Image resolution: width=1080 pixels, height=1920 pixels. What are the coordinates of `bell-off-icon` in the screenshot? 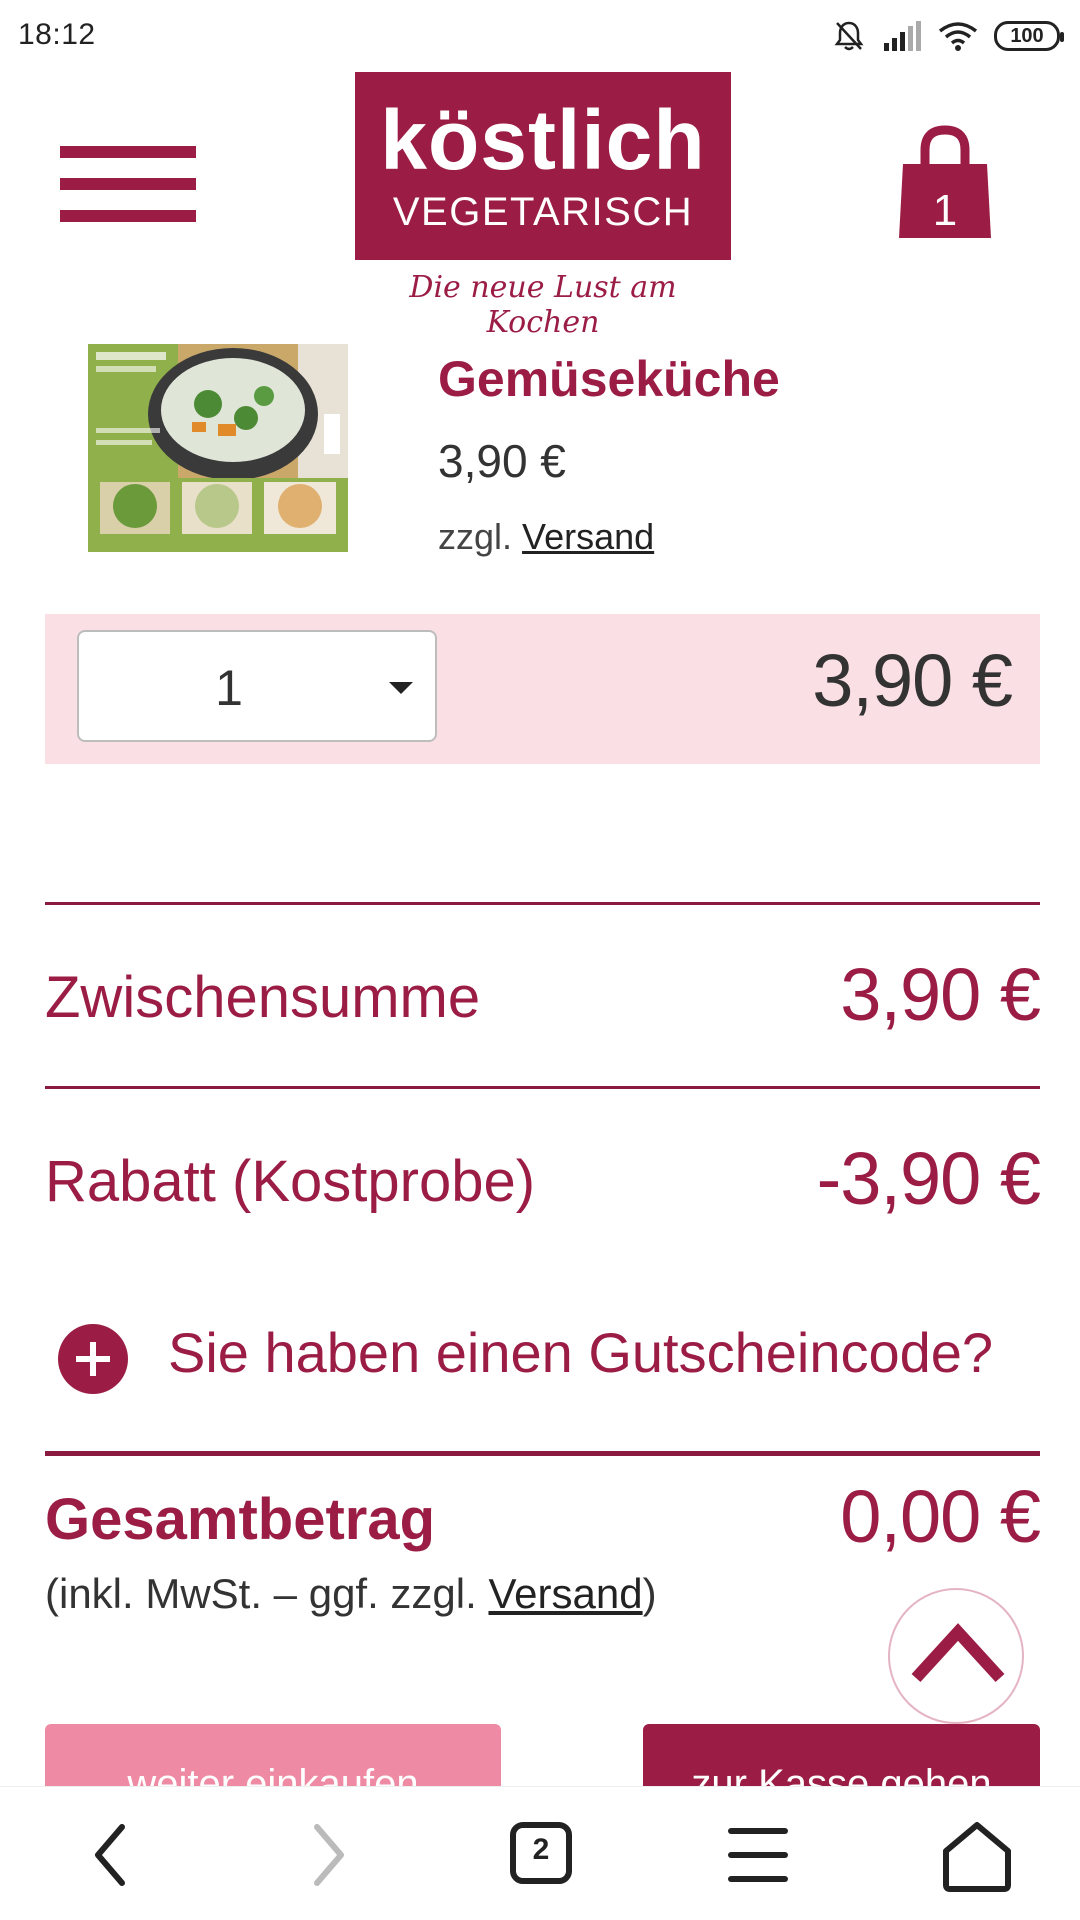 It's located at (849, 36).